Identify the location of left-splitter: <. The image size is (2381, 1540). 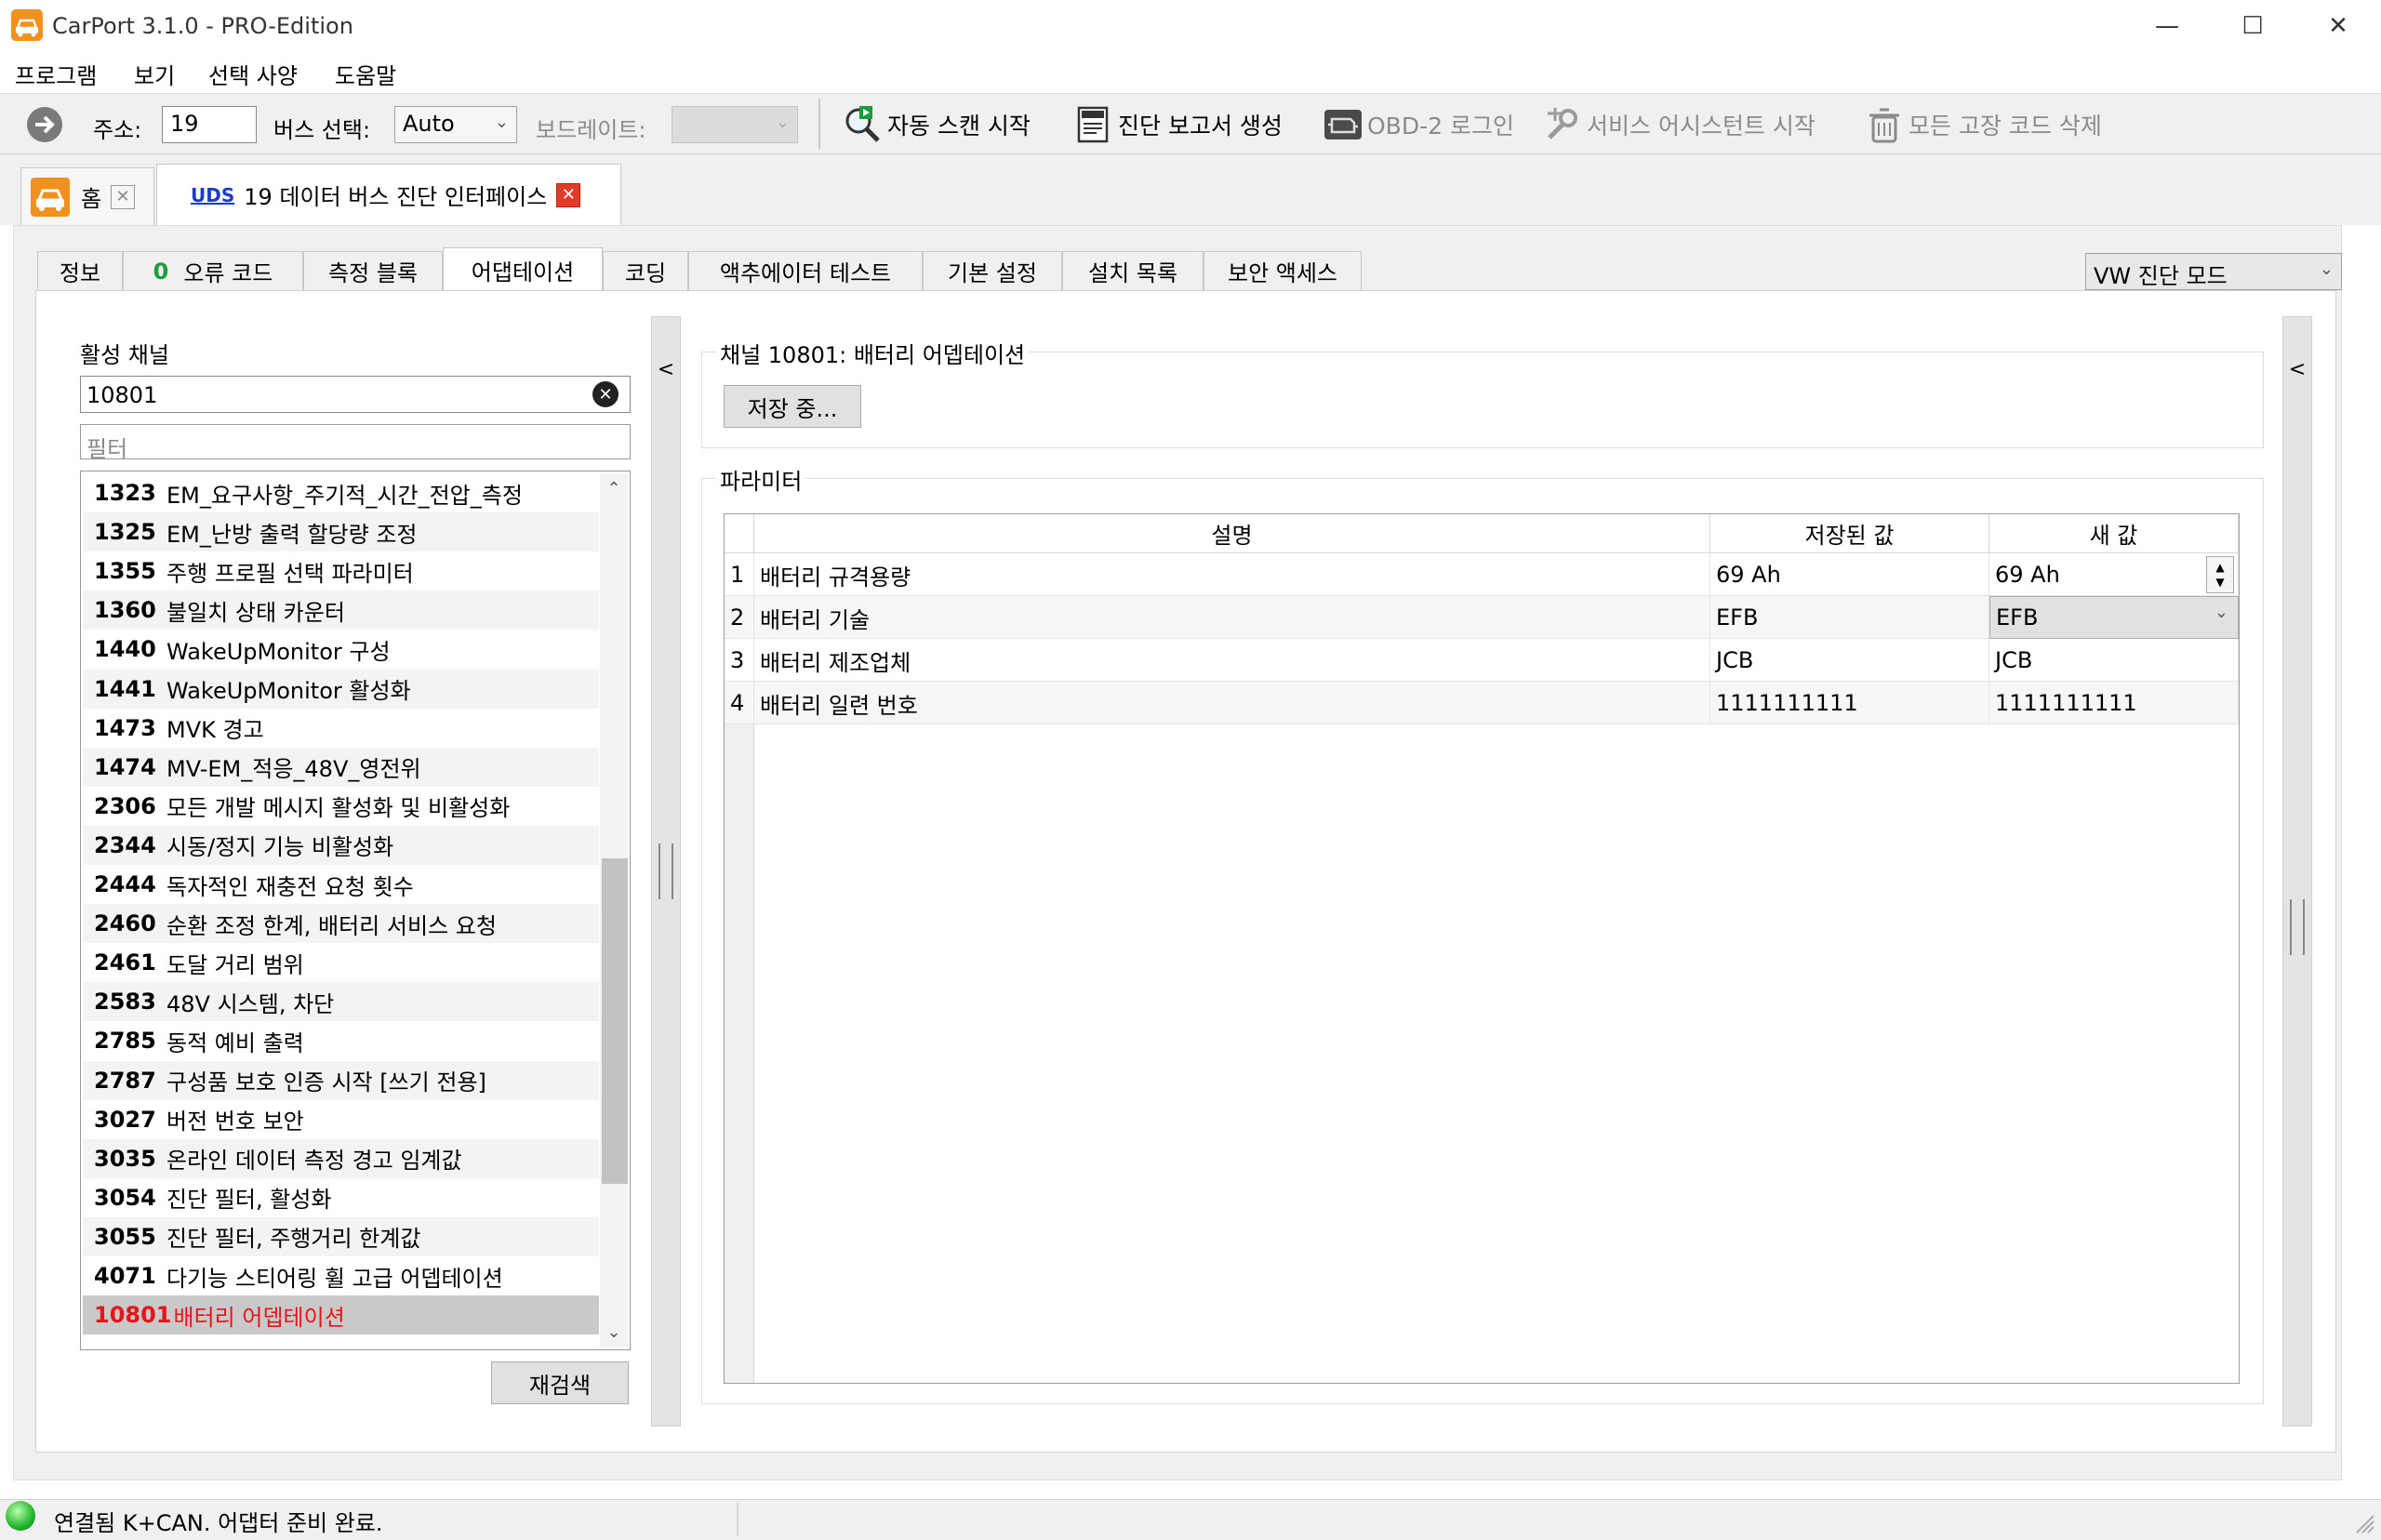
(666, 871).